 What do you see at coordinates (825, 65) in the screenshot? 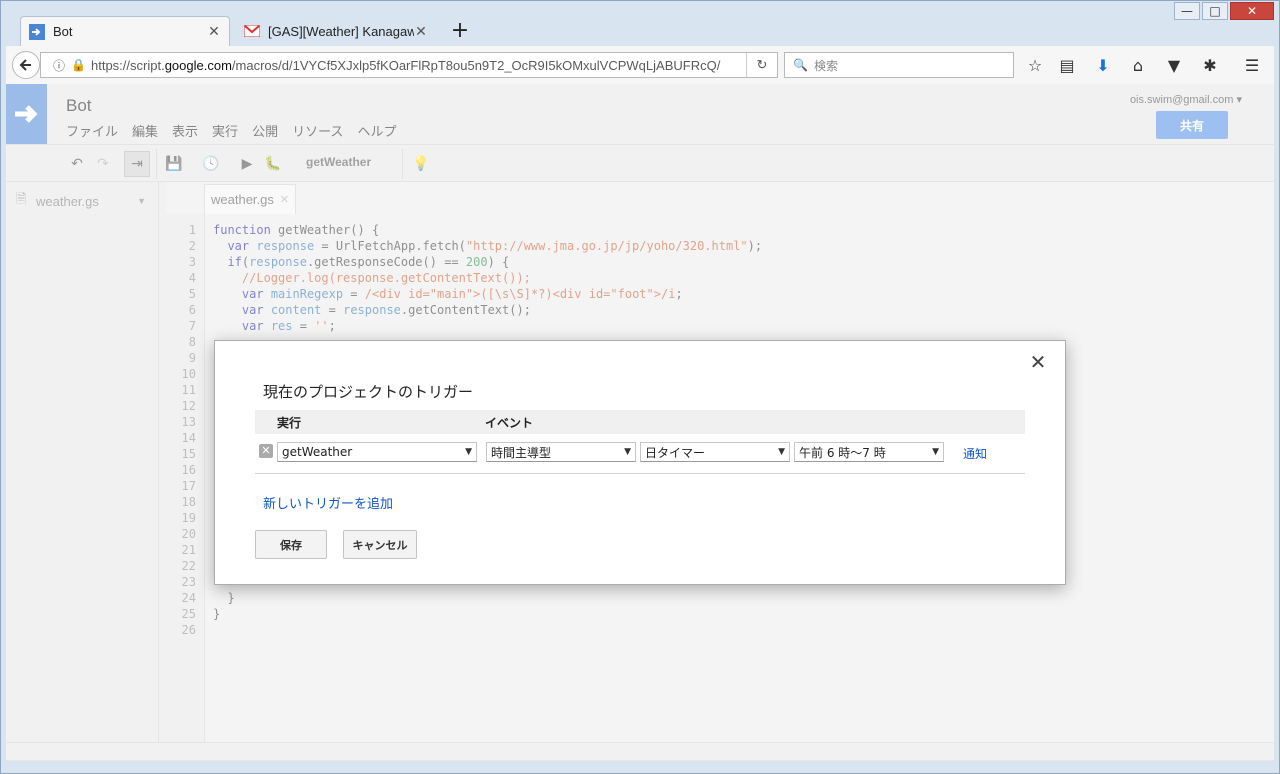
I see `search-placeholder: 検索` at bounding box center [825, 65].